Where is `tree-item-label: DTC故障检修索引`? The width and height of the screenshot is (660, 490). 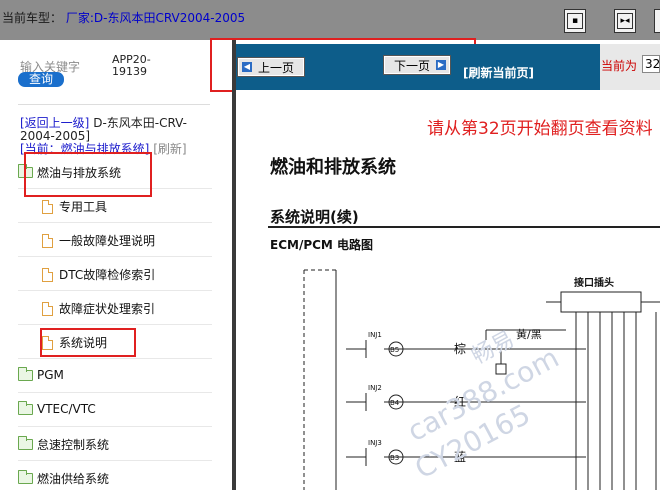 tree-item-label: DTC故障检修索引 is located at coordinates (107, 275).